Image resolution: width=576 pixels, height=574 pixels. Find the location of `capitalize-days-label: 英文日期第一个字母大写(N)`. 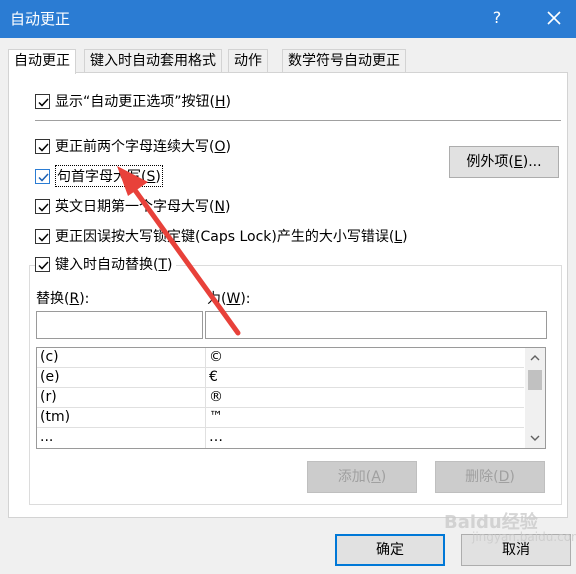

capitalize-days-label: 英文日期第一个字母大写(N) is located at coordinates (143, 207).